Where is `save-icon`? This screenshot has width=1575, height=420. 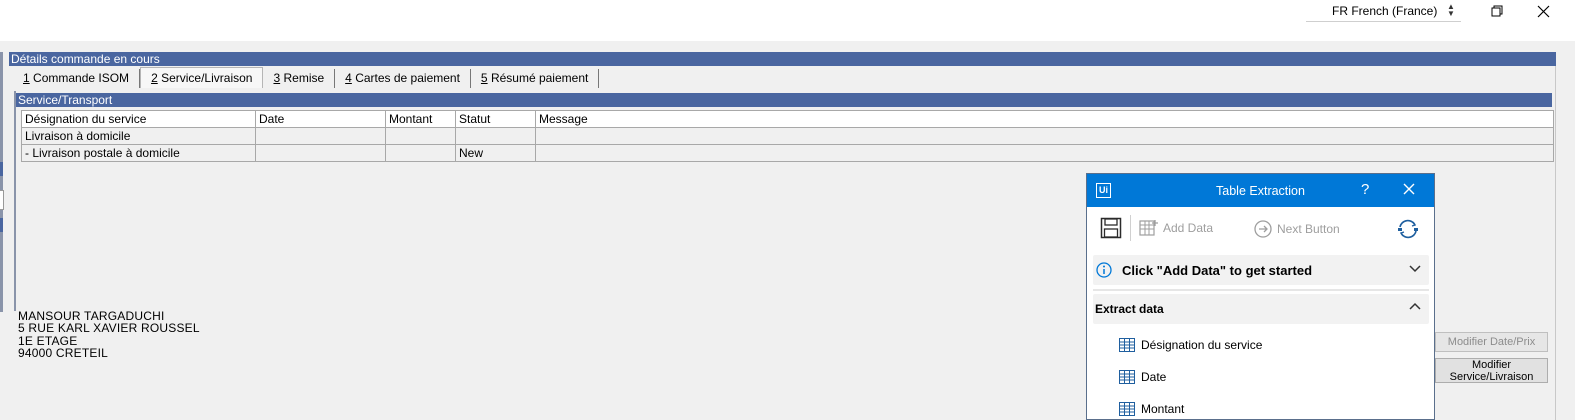
save-icon is located at coordinates (1111, 228).